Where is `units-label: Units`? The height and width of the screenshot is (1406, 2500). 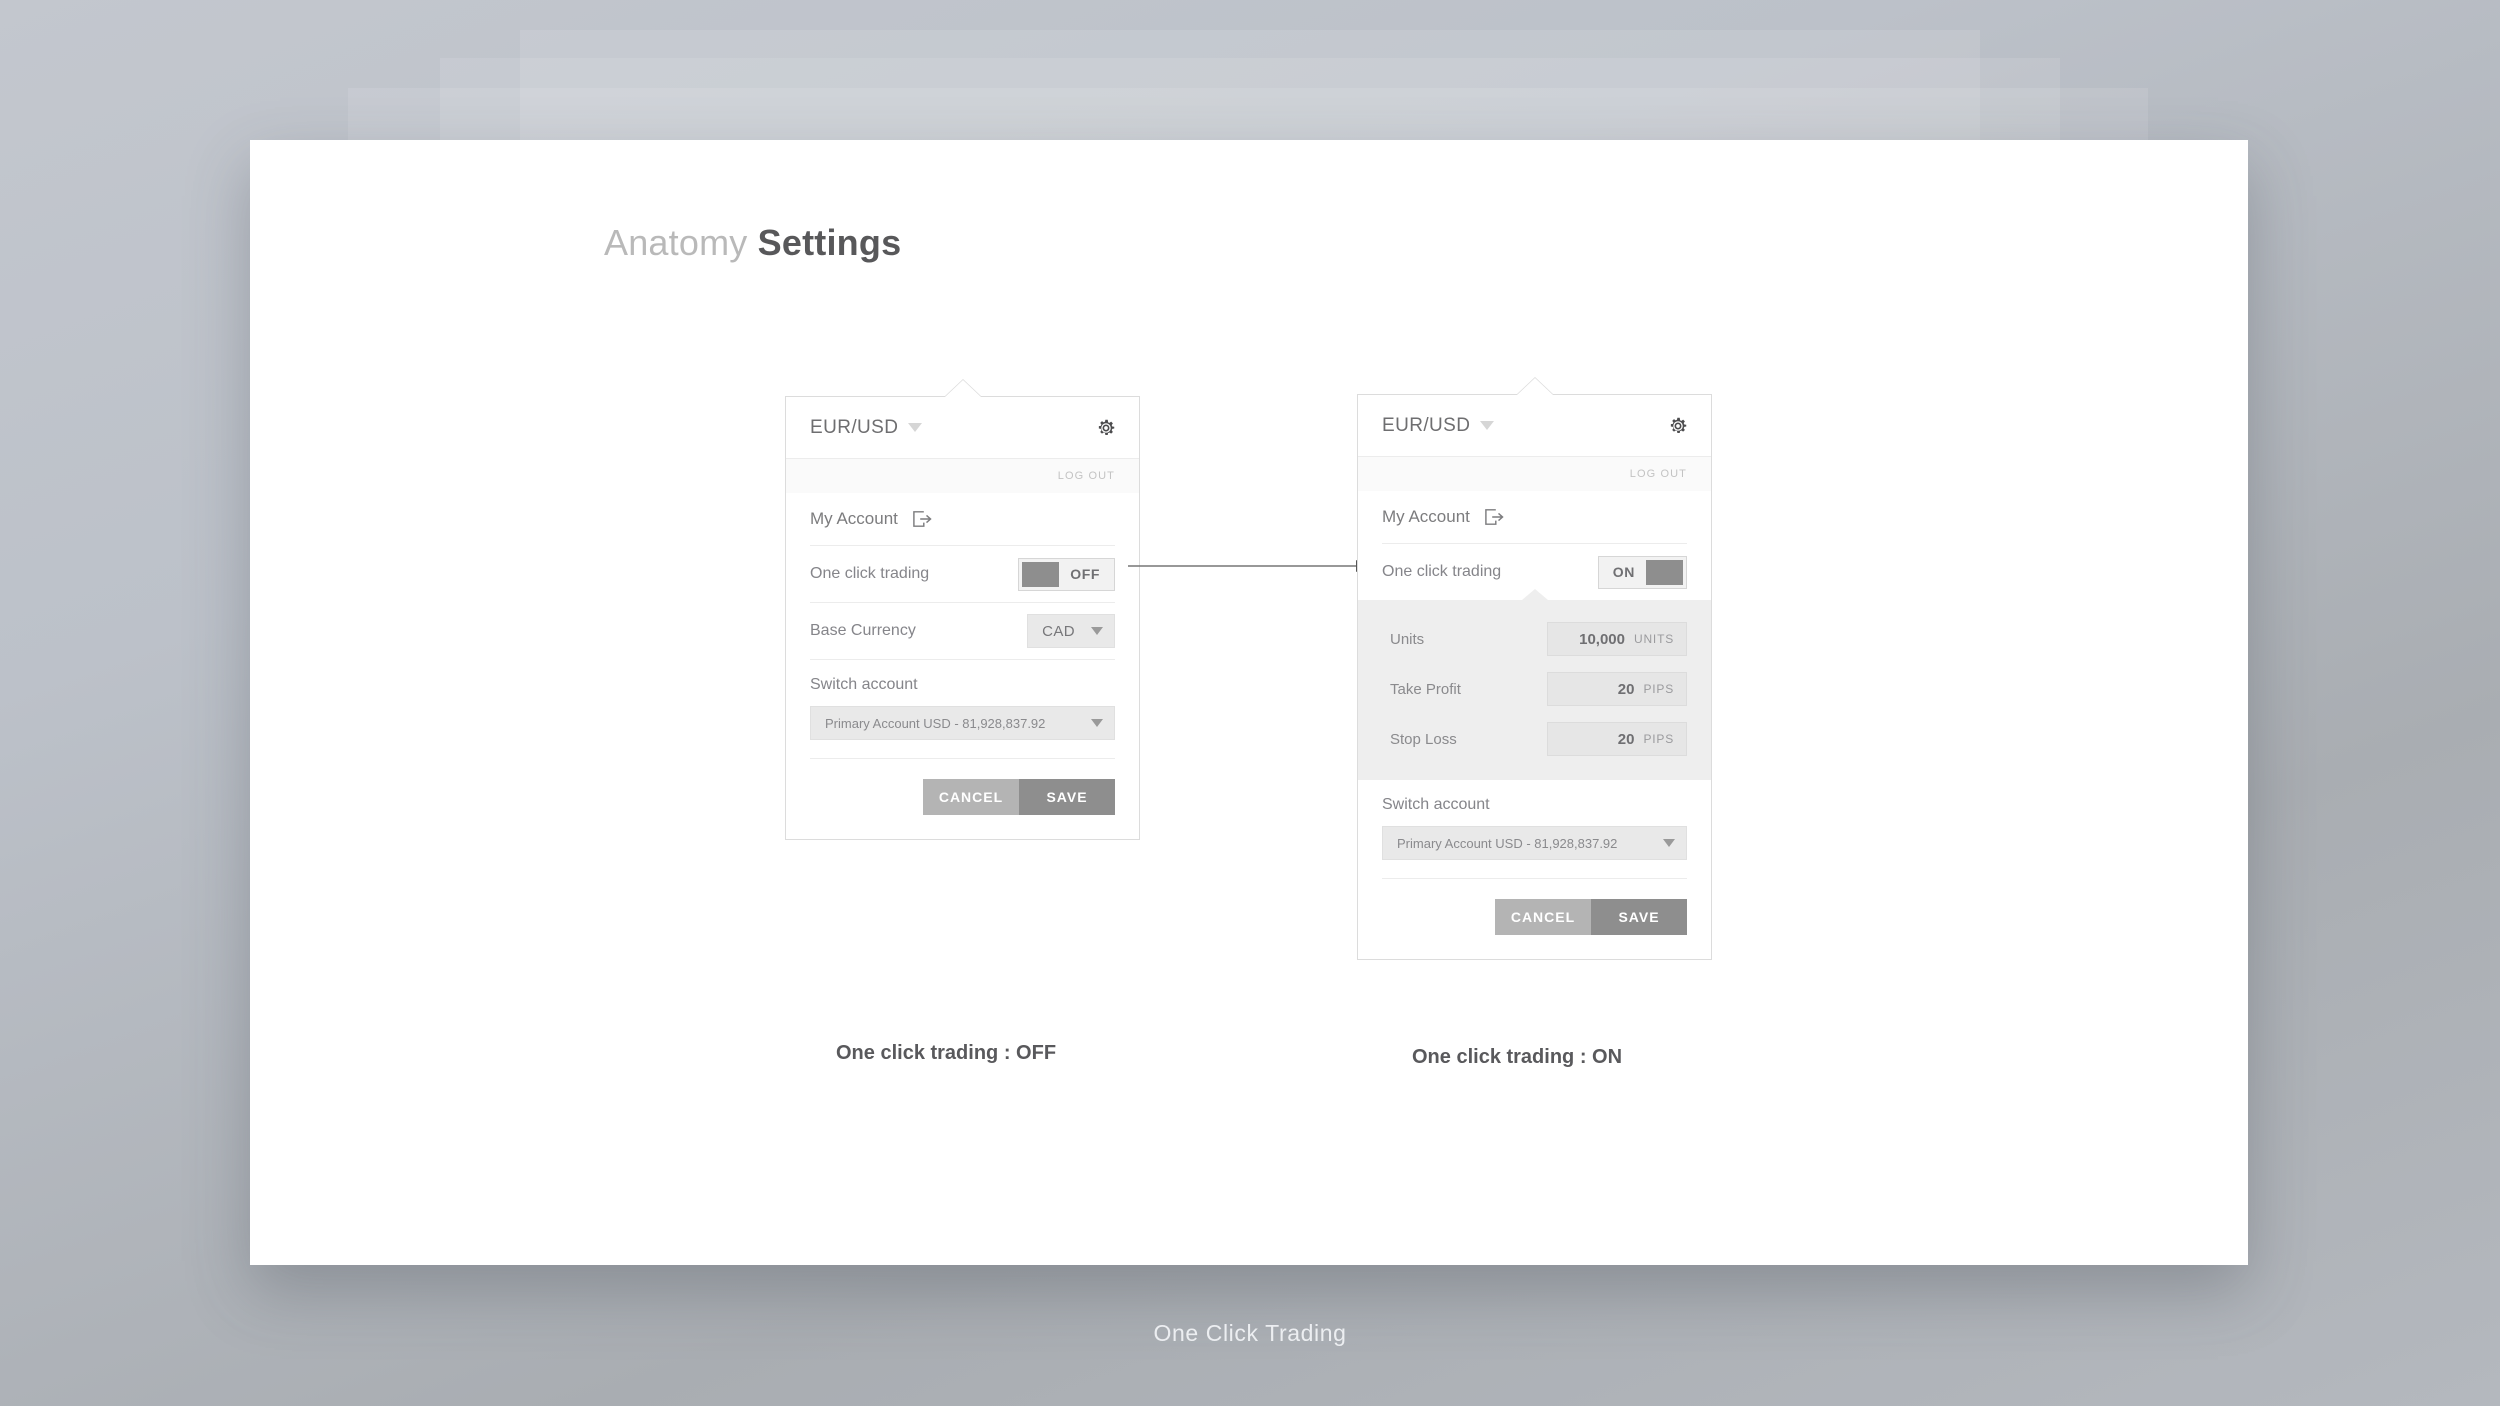
units-label: Units is located at coordinates (1407, 639).